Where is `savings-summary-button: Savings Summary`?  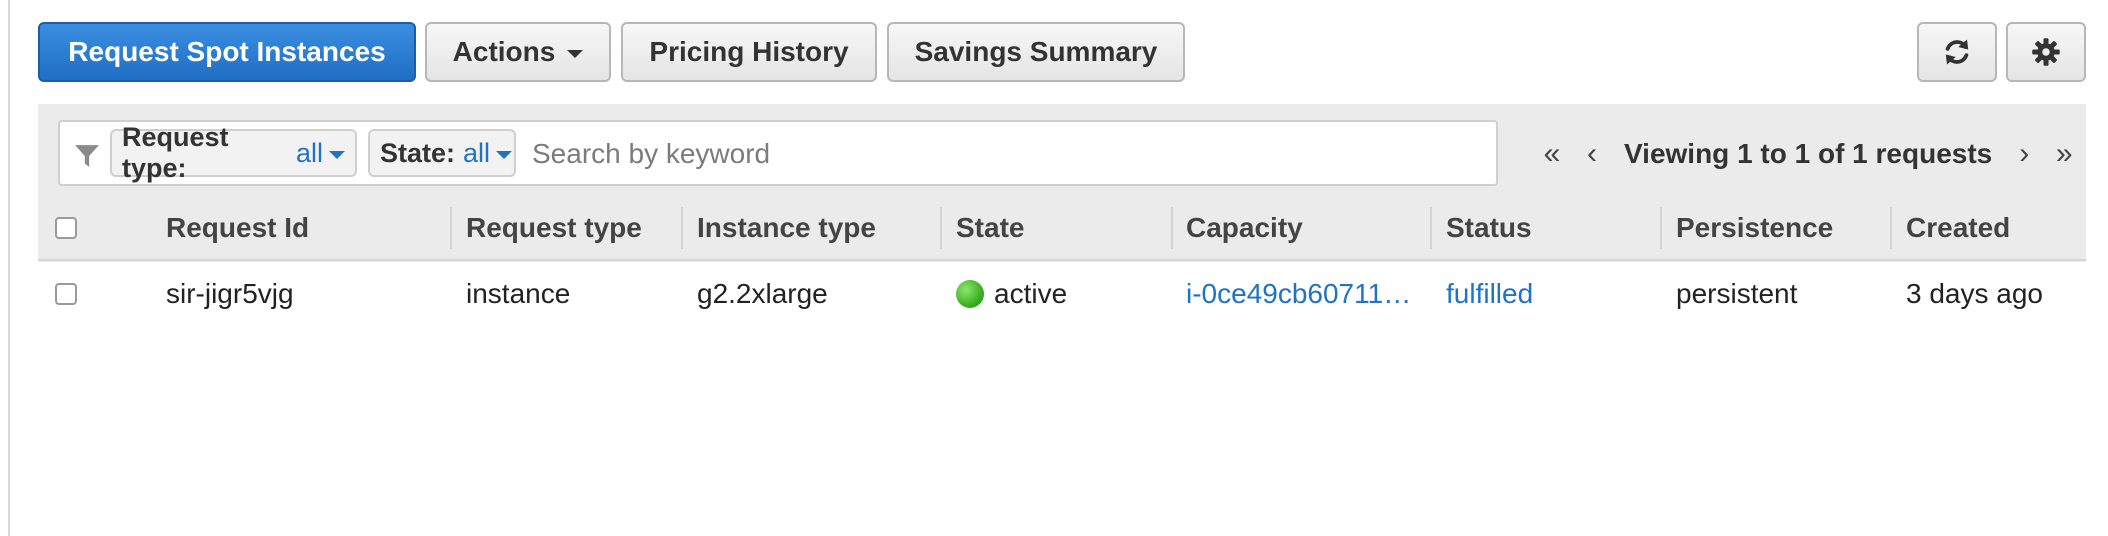 savings-summary-button: Savings Summary is located at coordinates (1036, 52).